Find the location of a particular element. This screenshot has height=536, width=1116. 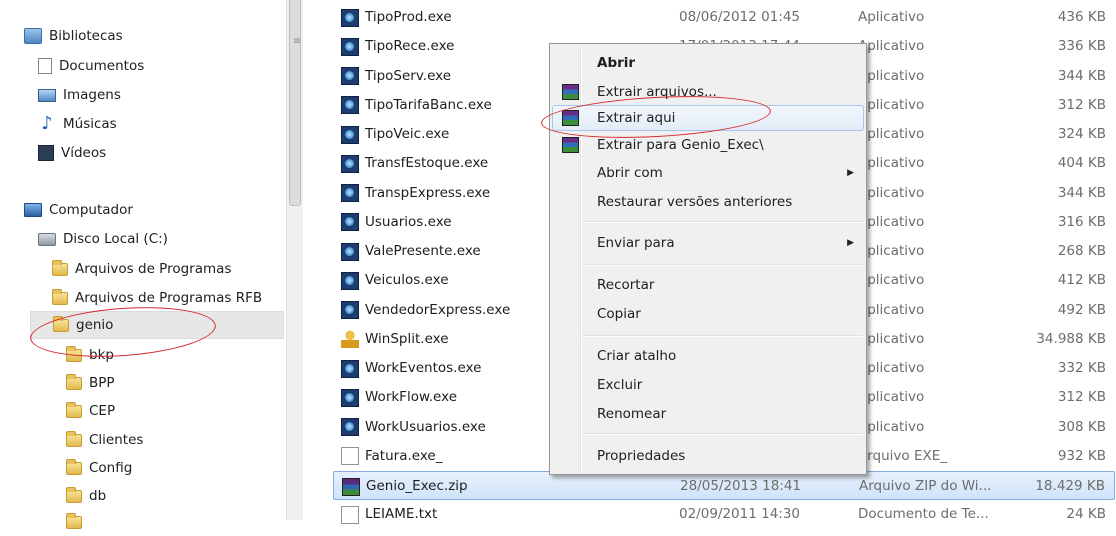

menu-item-properties: Propriedades is located at coordinates (708, 456).